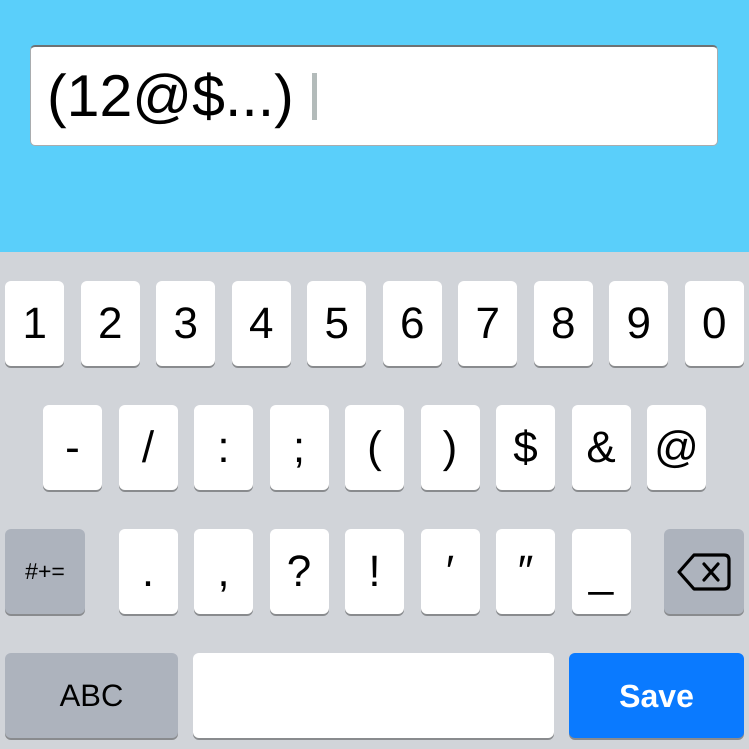  What do you see at coordinates (525, 447) in the screenshot?
I see `keyboard-key: $` at bounding box center [525, 447].